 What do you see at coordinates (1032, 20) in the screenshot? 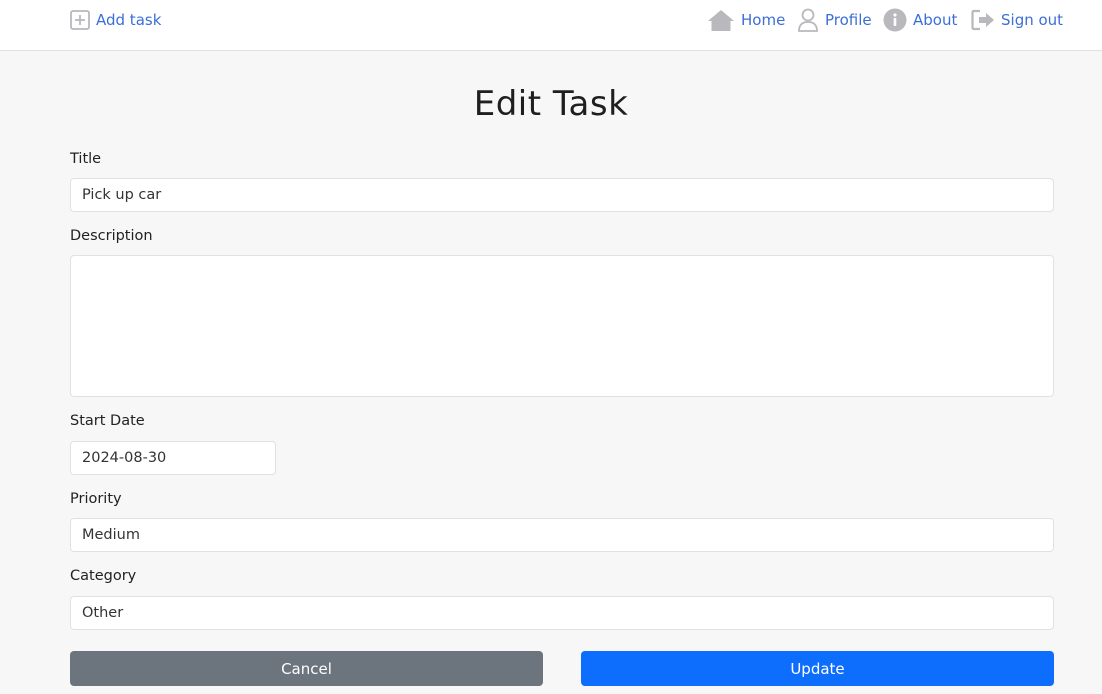
I see `sign-out-label: Sign out` at bounding box center [1032, 20].